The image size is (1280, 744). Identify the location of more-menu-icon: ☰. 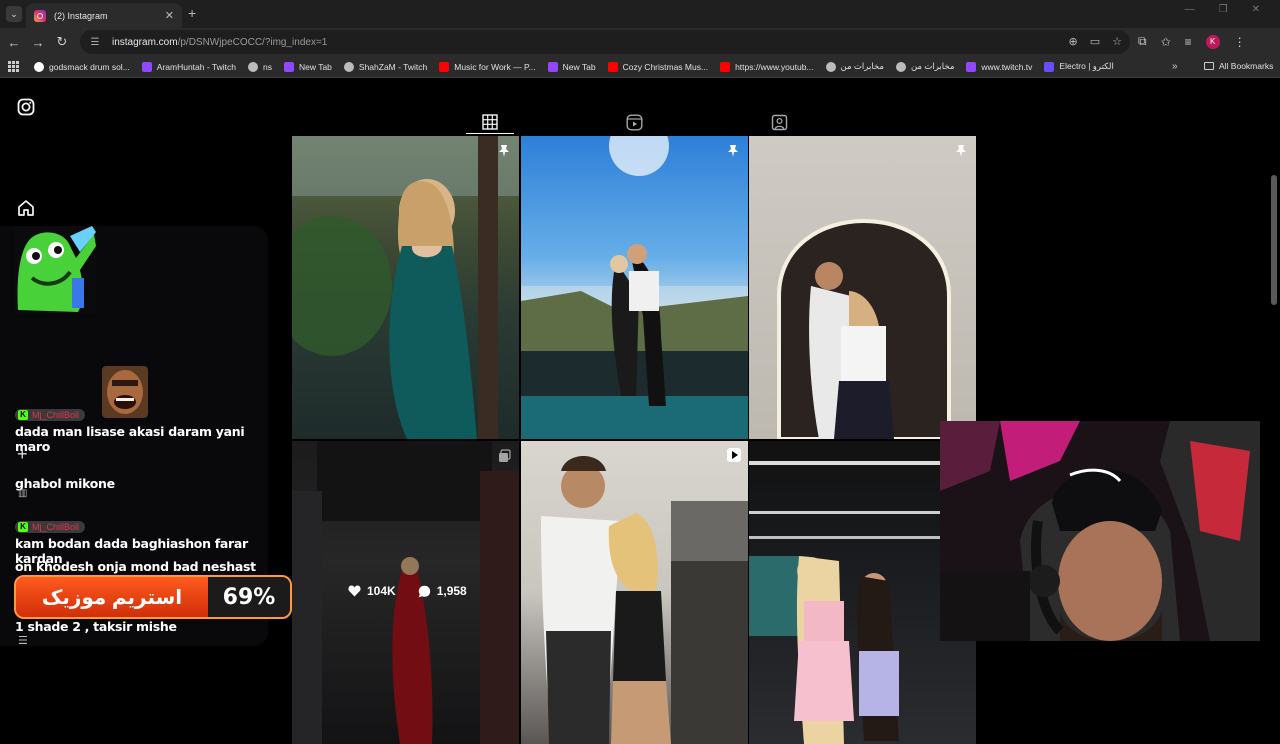
(23, 640).